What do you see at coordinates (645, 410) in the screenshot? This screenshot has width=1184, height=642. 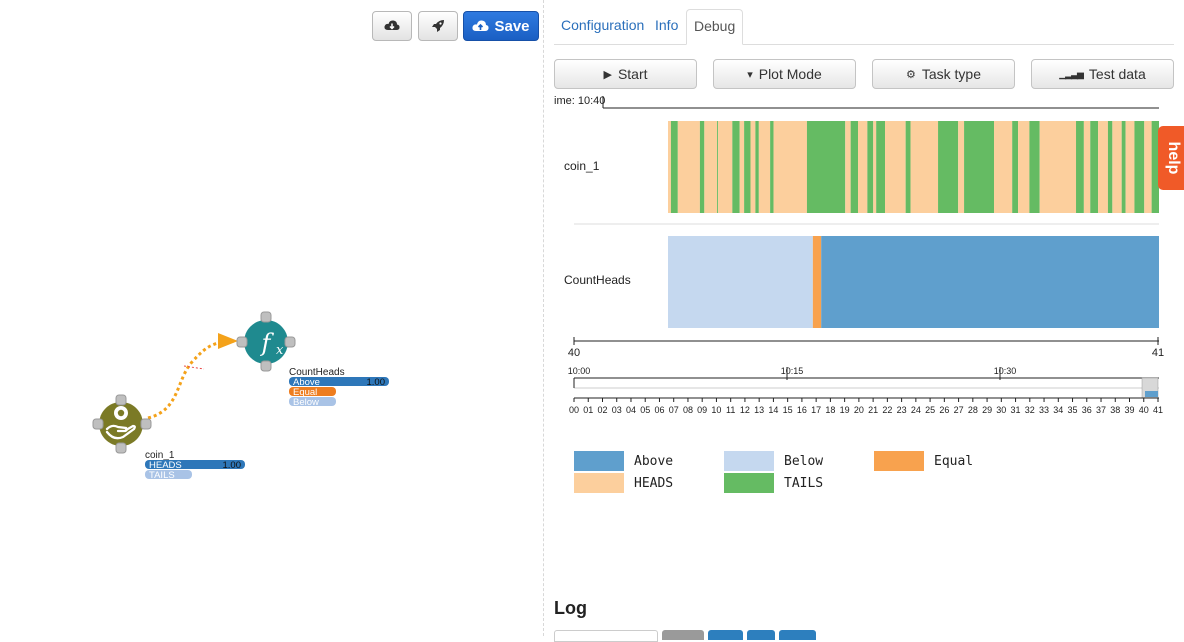 I see `minute-tick-label: 05` at bounding box center [645, 410].